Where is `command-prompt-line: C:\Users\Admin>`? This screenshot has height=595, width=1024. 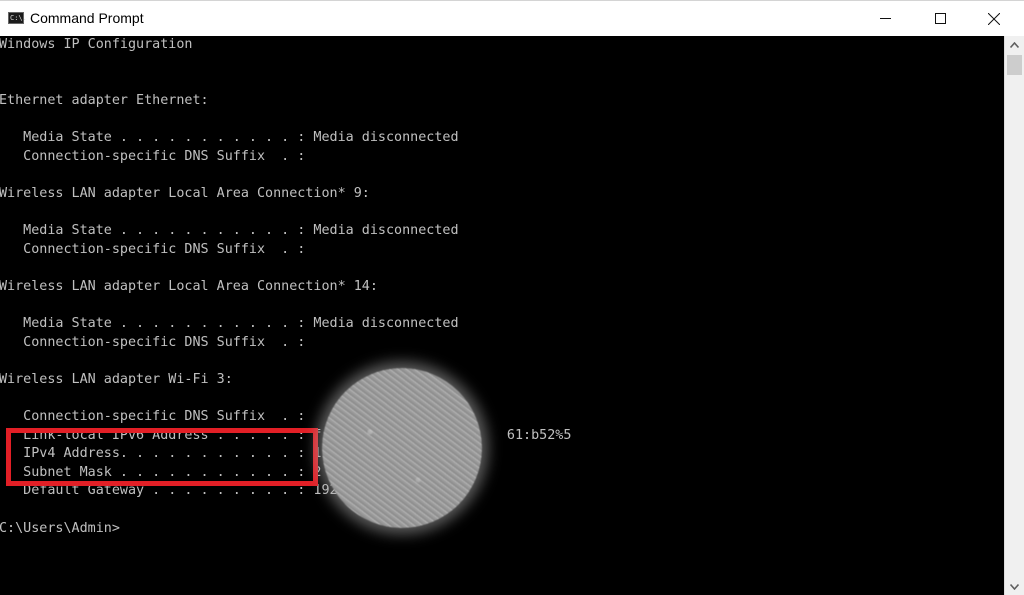
command-prompt-line: C:\Users\Admin> is located at coordinates (60, 528).